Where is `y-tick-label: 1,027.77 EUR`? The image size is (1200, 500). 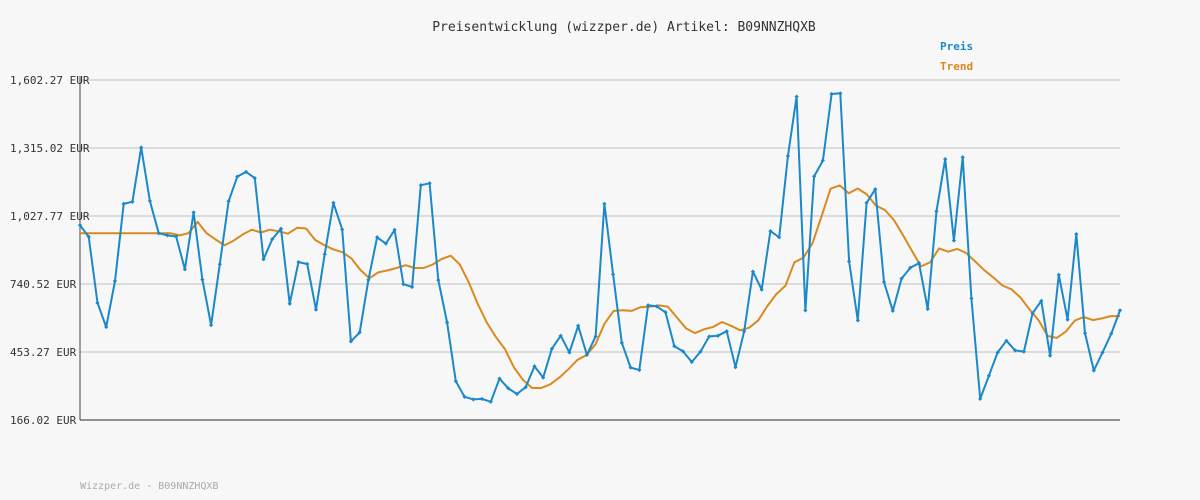 y-tick-label: 1,027.77 EUR is located at coordinates (50, 216).